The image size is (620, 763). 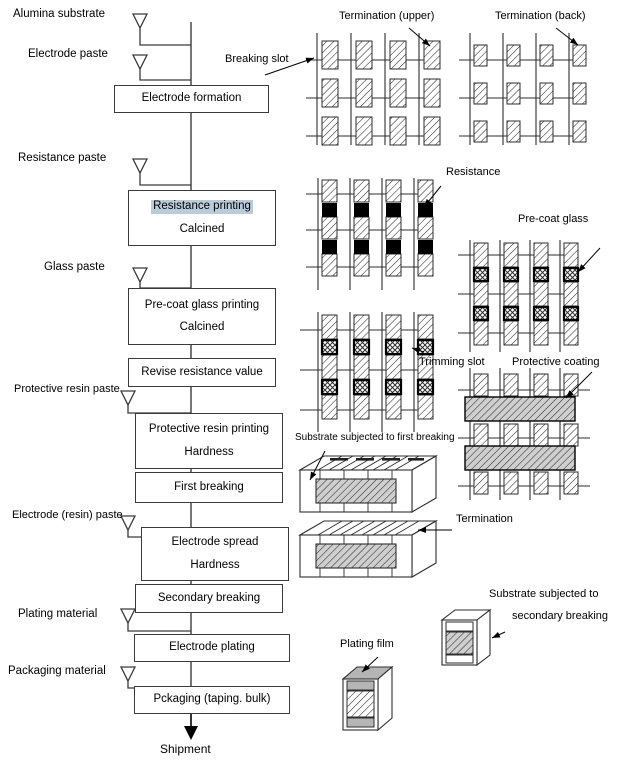 I want to click on illustration-termination-back, so click(x=523, y=86).